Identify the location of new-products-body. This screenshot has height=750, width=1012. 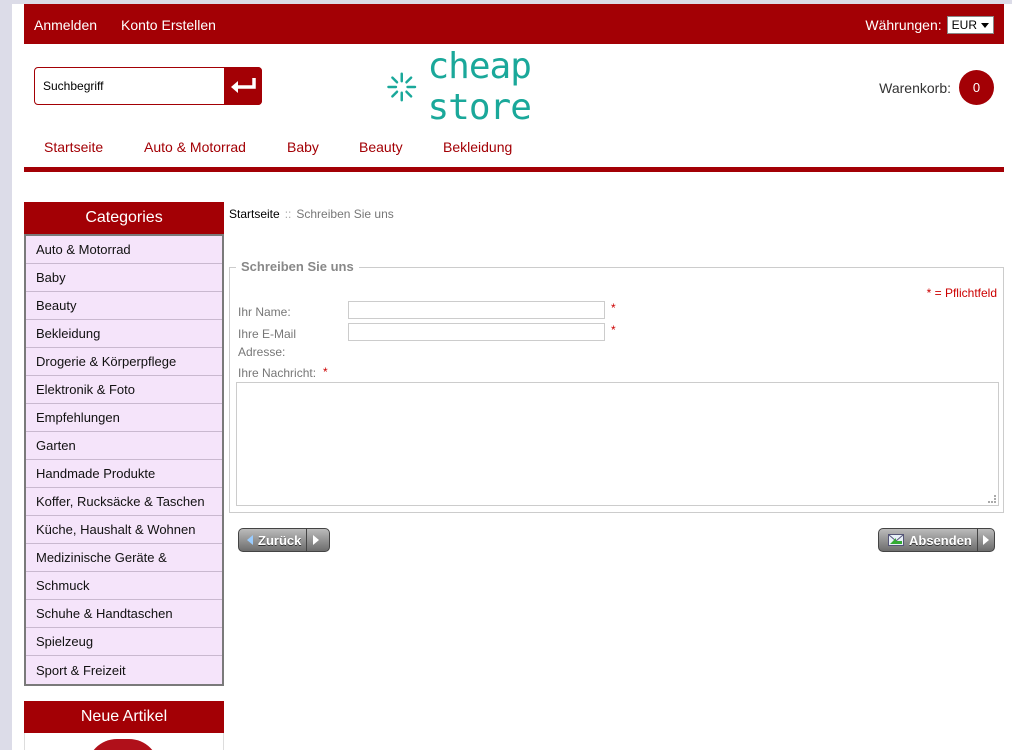
(124, 741).